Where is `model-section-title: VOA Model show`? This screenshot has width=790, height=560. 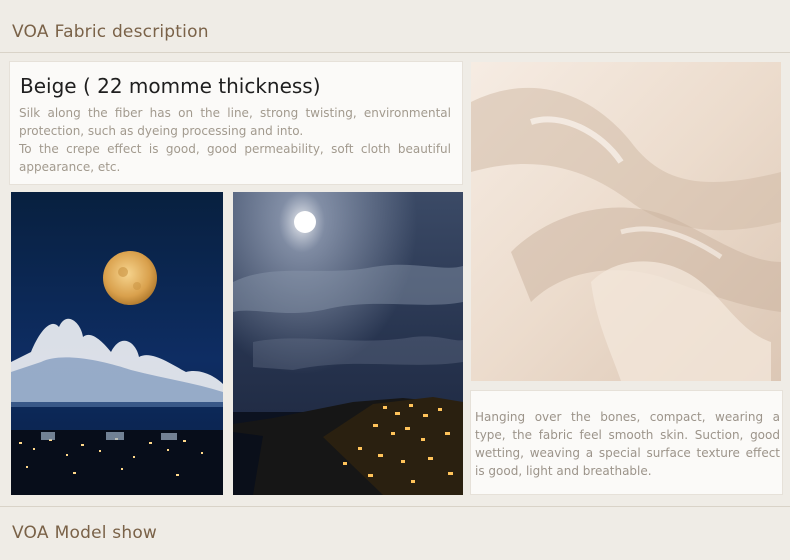 model-section-title: VOA Model show is located at coordinates (84, 533).